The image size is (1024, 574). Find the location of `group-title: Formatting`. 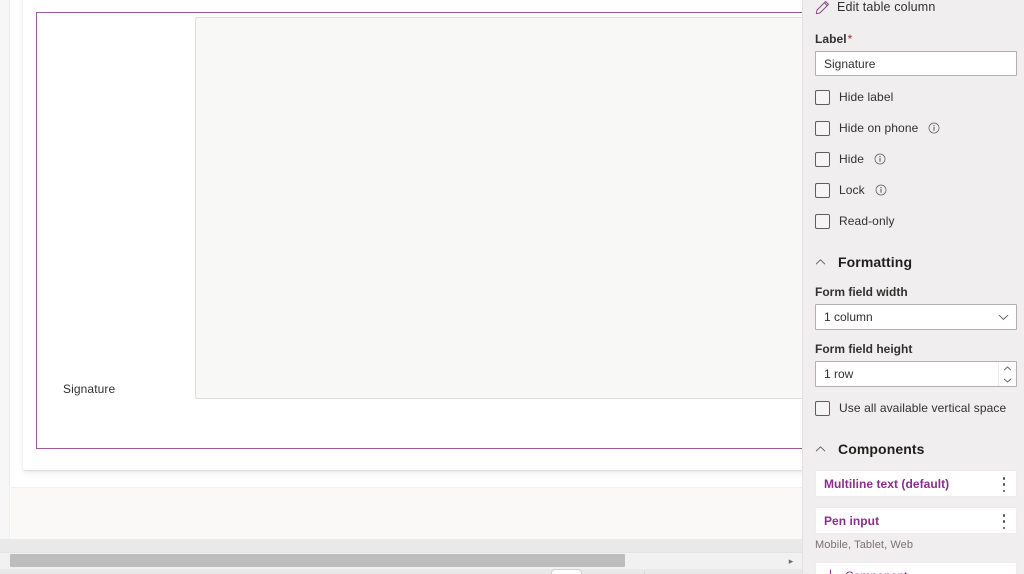

group-title: Formatting is located at coordinates (875, 262).